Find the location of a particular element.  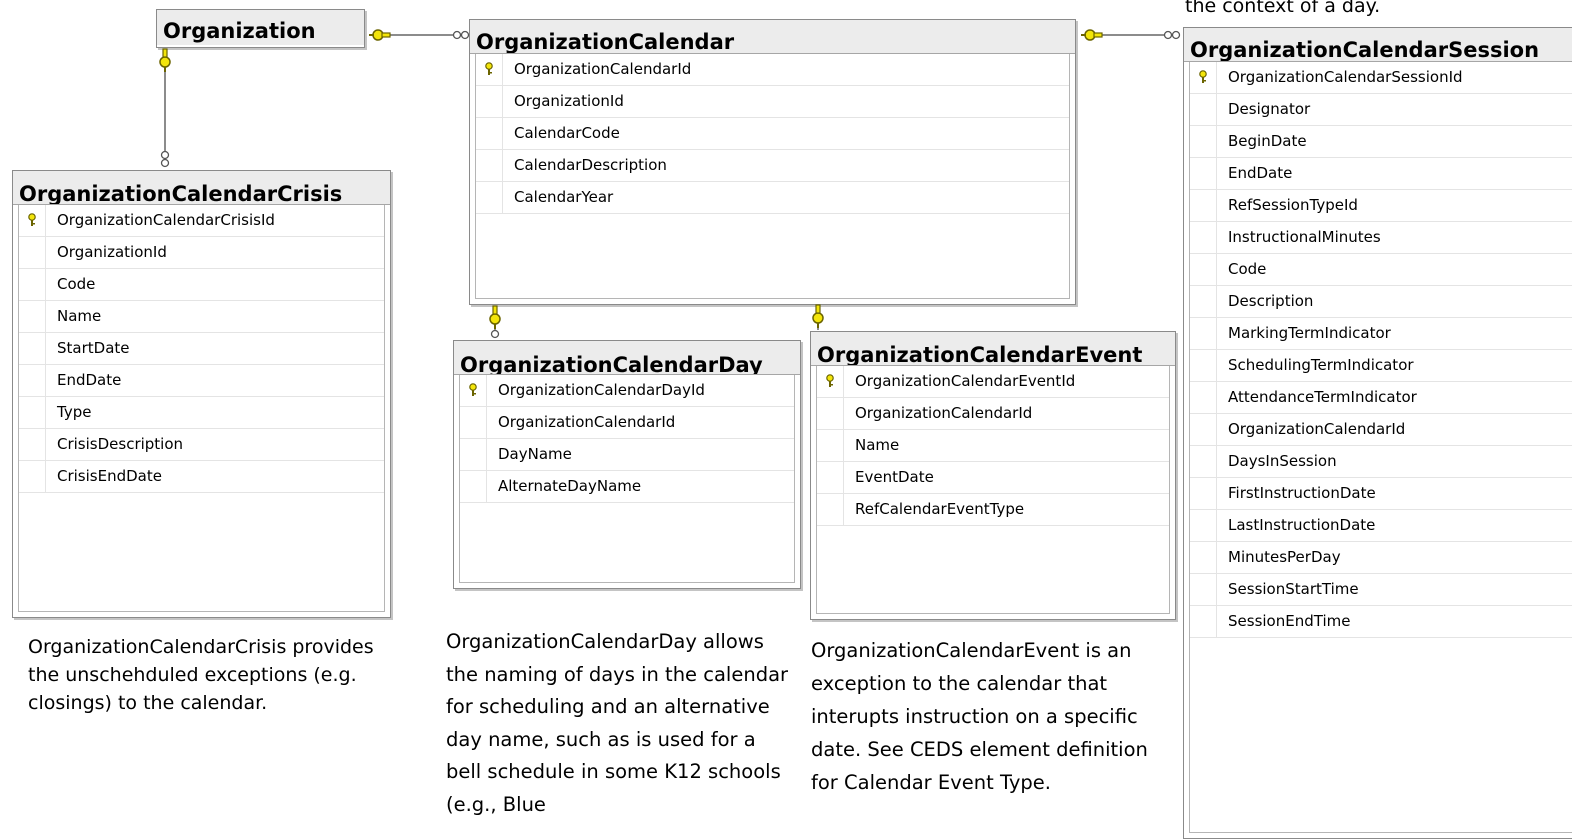

primary-key-row: OrganizationCalendarSessionId is located at coordinates (1381, 78).